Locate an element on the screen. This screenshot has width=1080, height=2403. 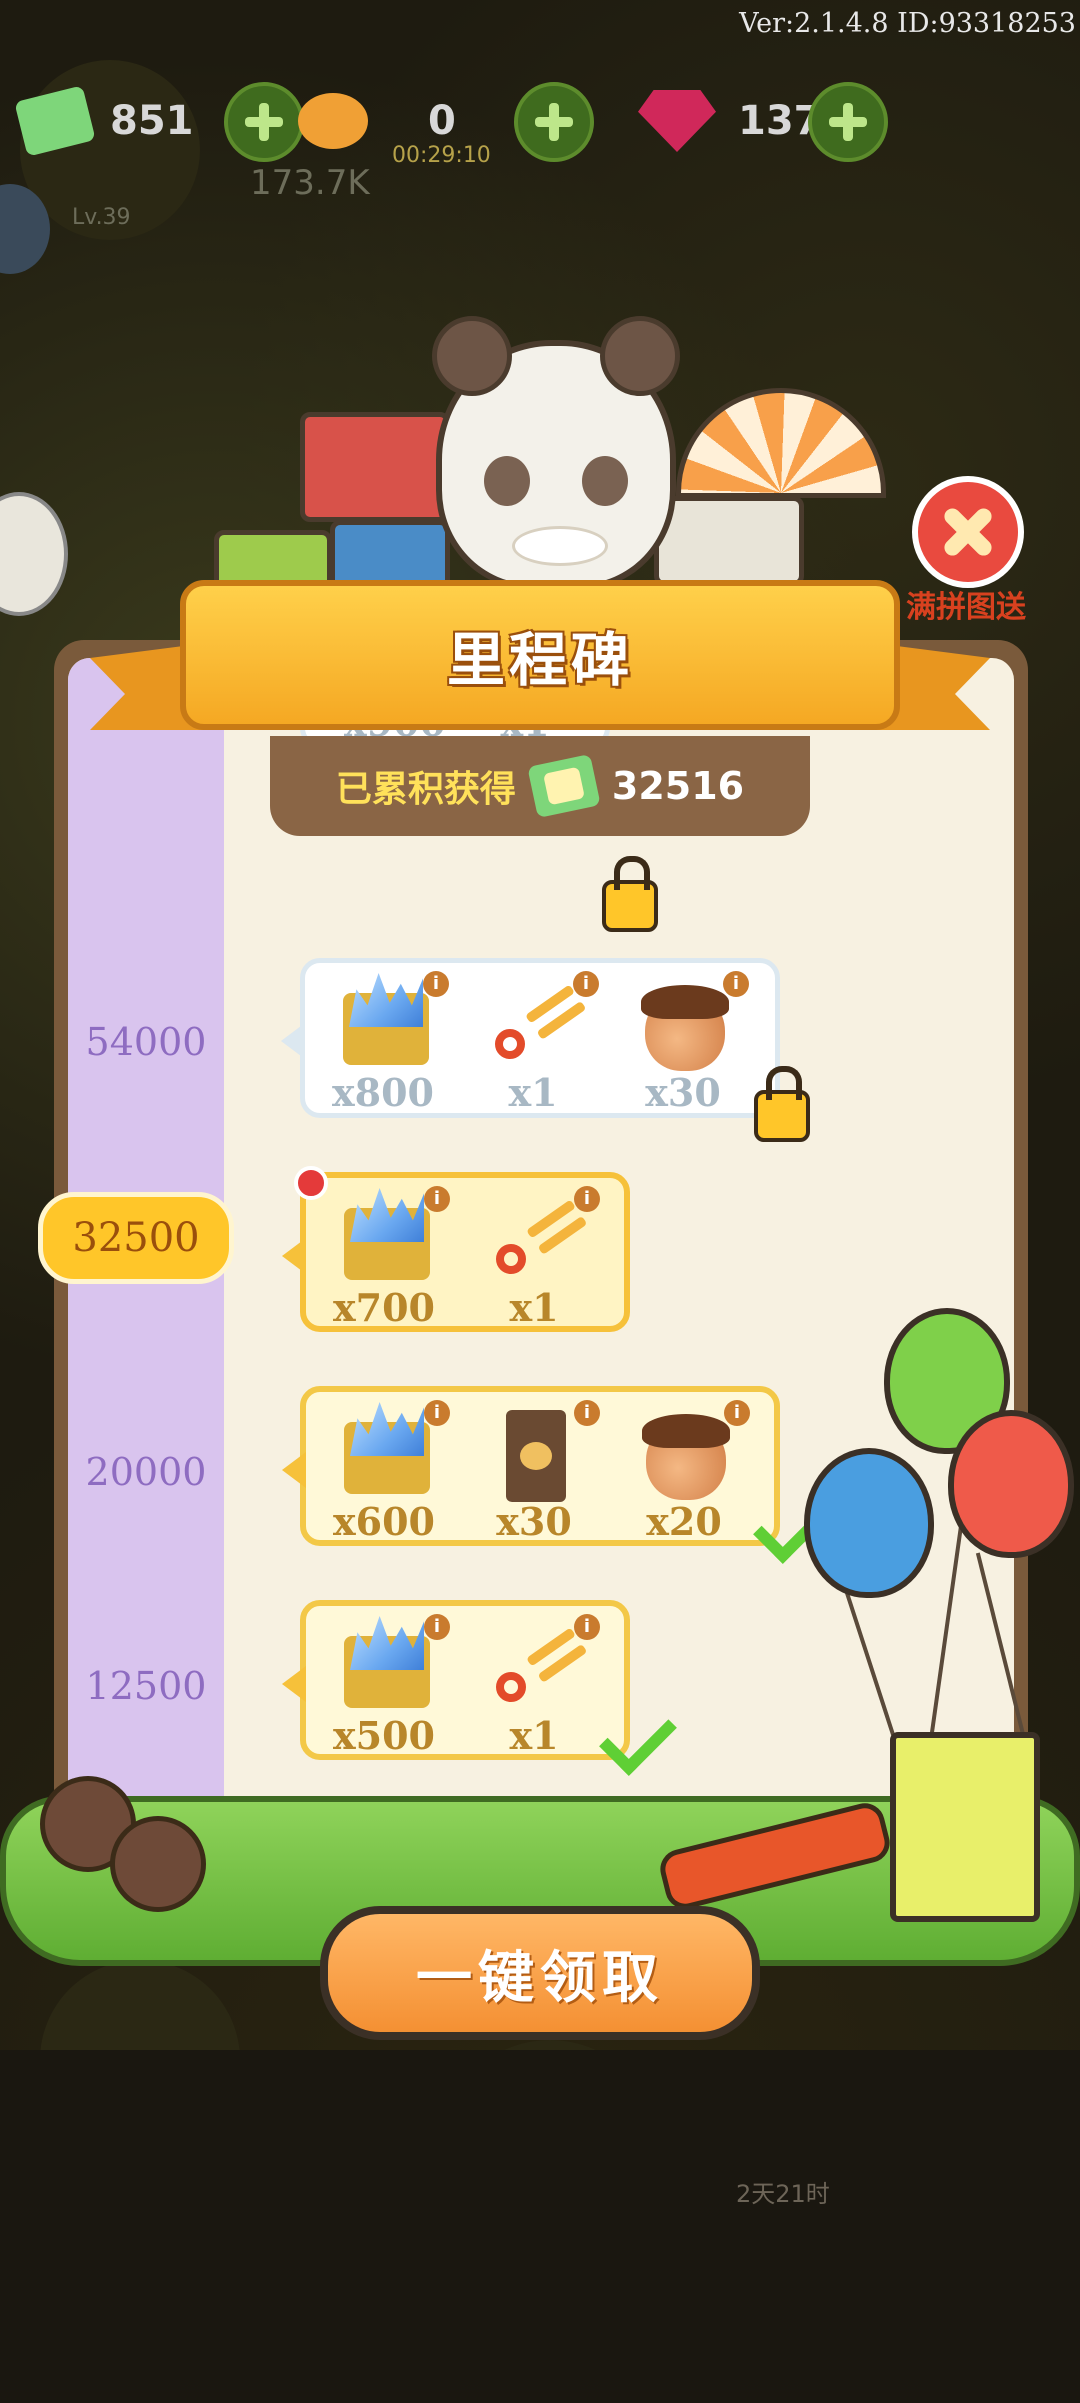
event-timer: 2天21时 is located at coordinates (783, 2194).